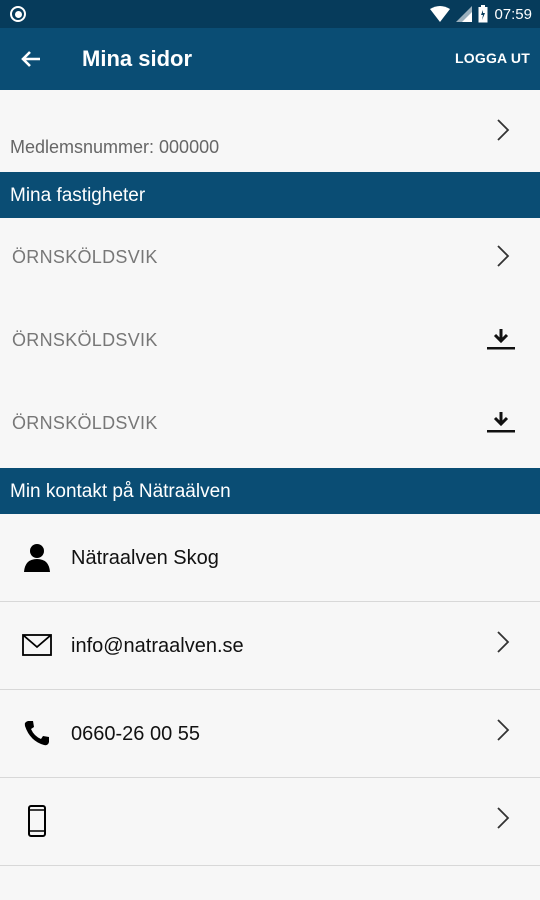 The width and height of the screenshot is (540, 900). What do you see at coordinates (37, 821) in the screenshot?
I see `mobile-icon` at bounding box center [37, 821].